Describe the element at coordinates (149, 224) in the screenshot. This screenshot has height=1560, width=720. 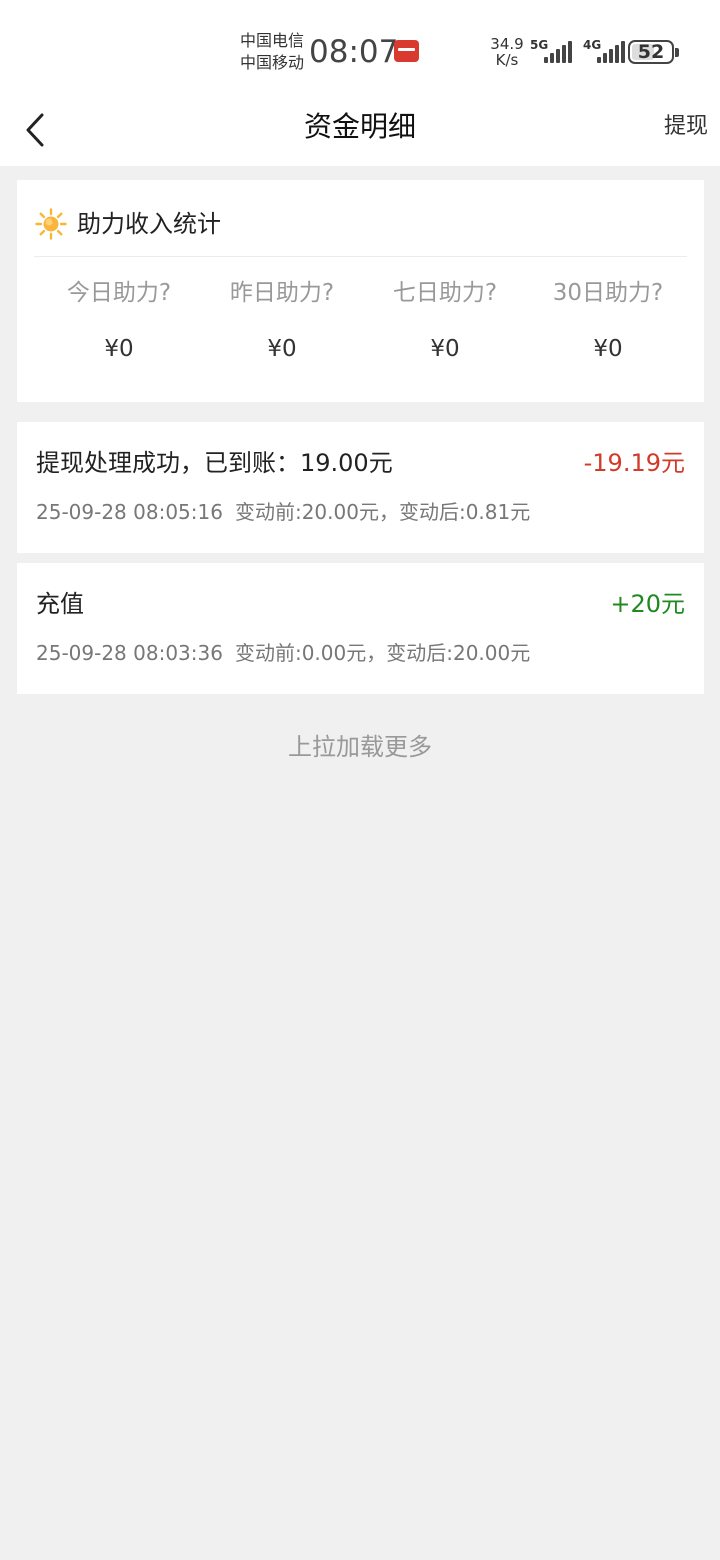
I see `stats-title: 助力收入统计` at that location.